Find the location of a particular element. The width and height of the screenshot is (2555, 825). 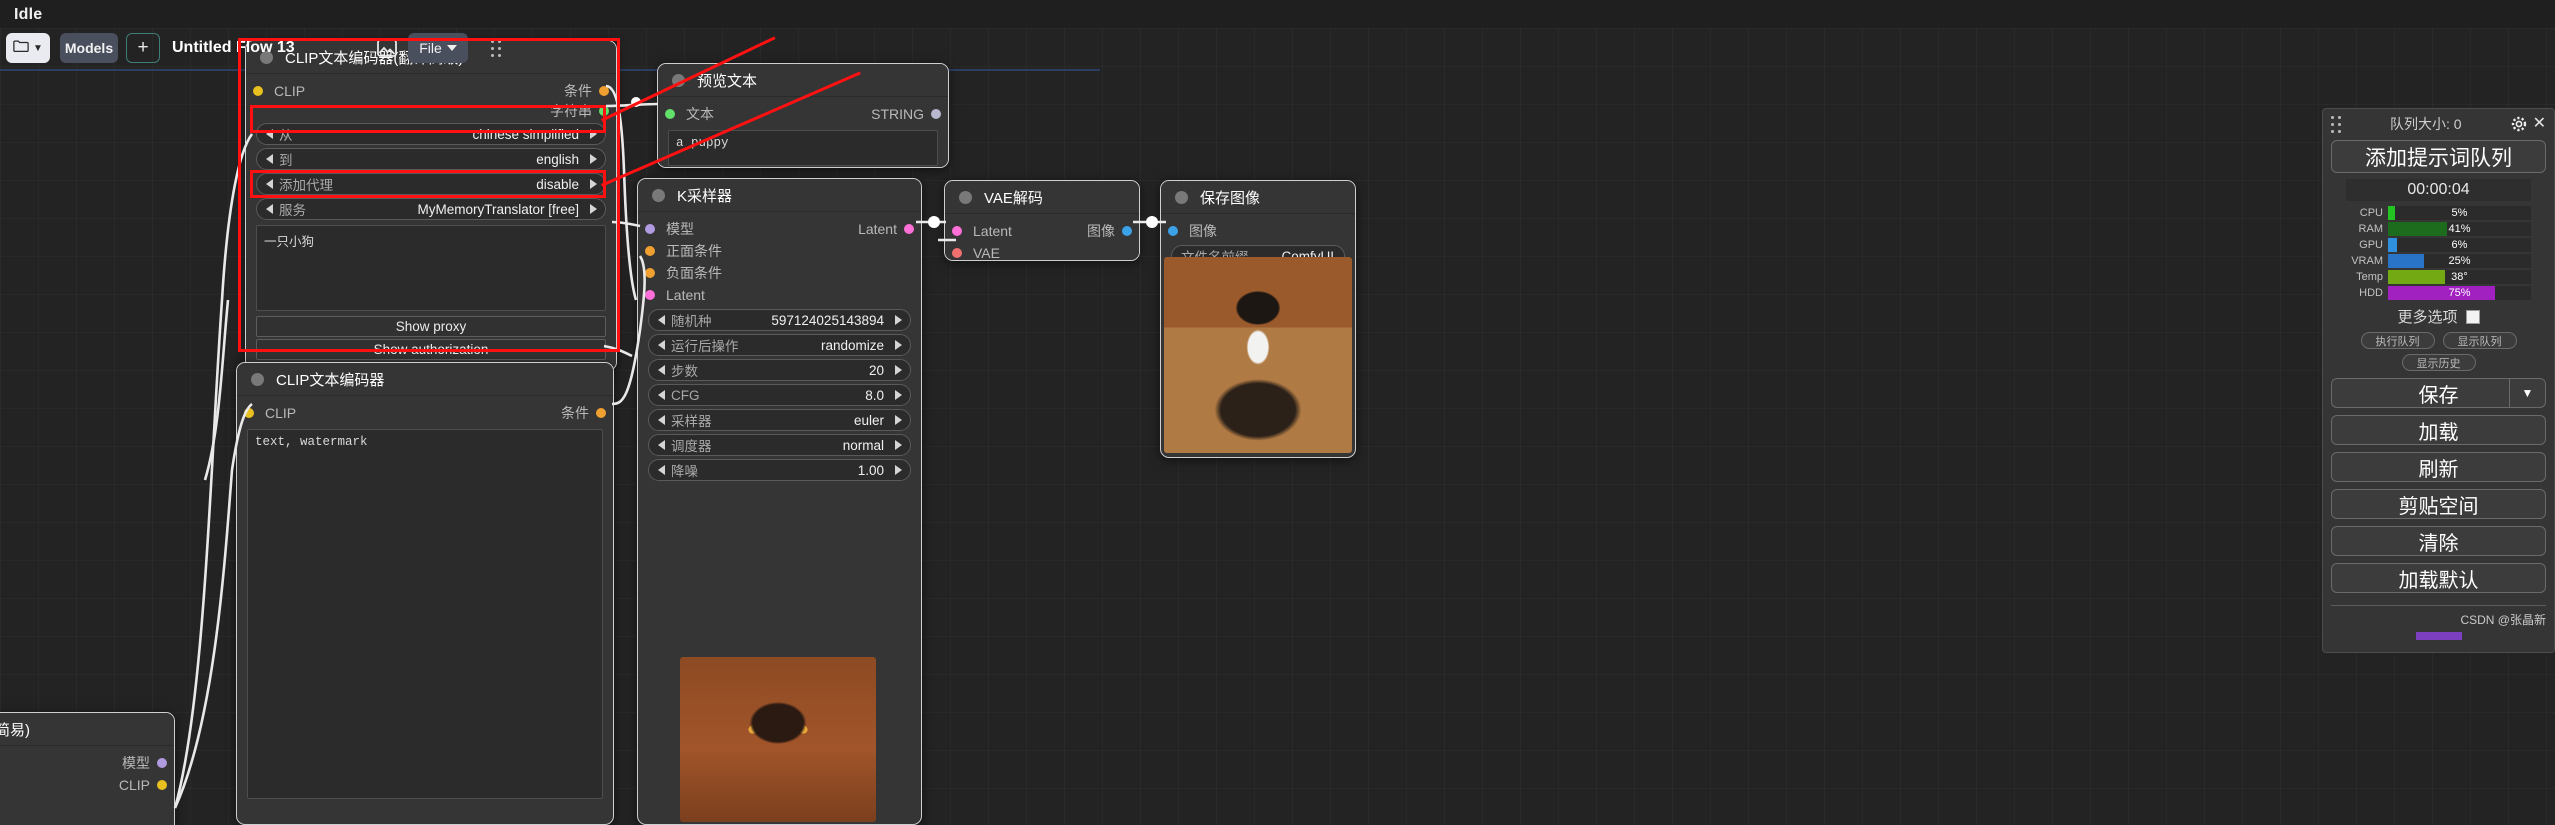

widget-denoise: 降噪 1.00 is located at coordinates (779, 470).